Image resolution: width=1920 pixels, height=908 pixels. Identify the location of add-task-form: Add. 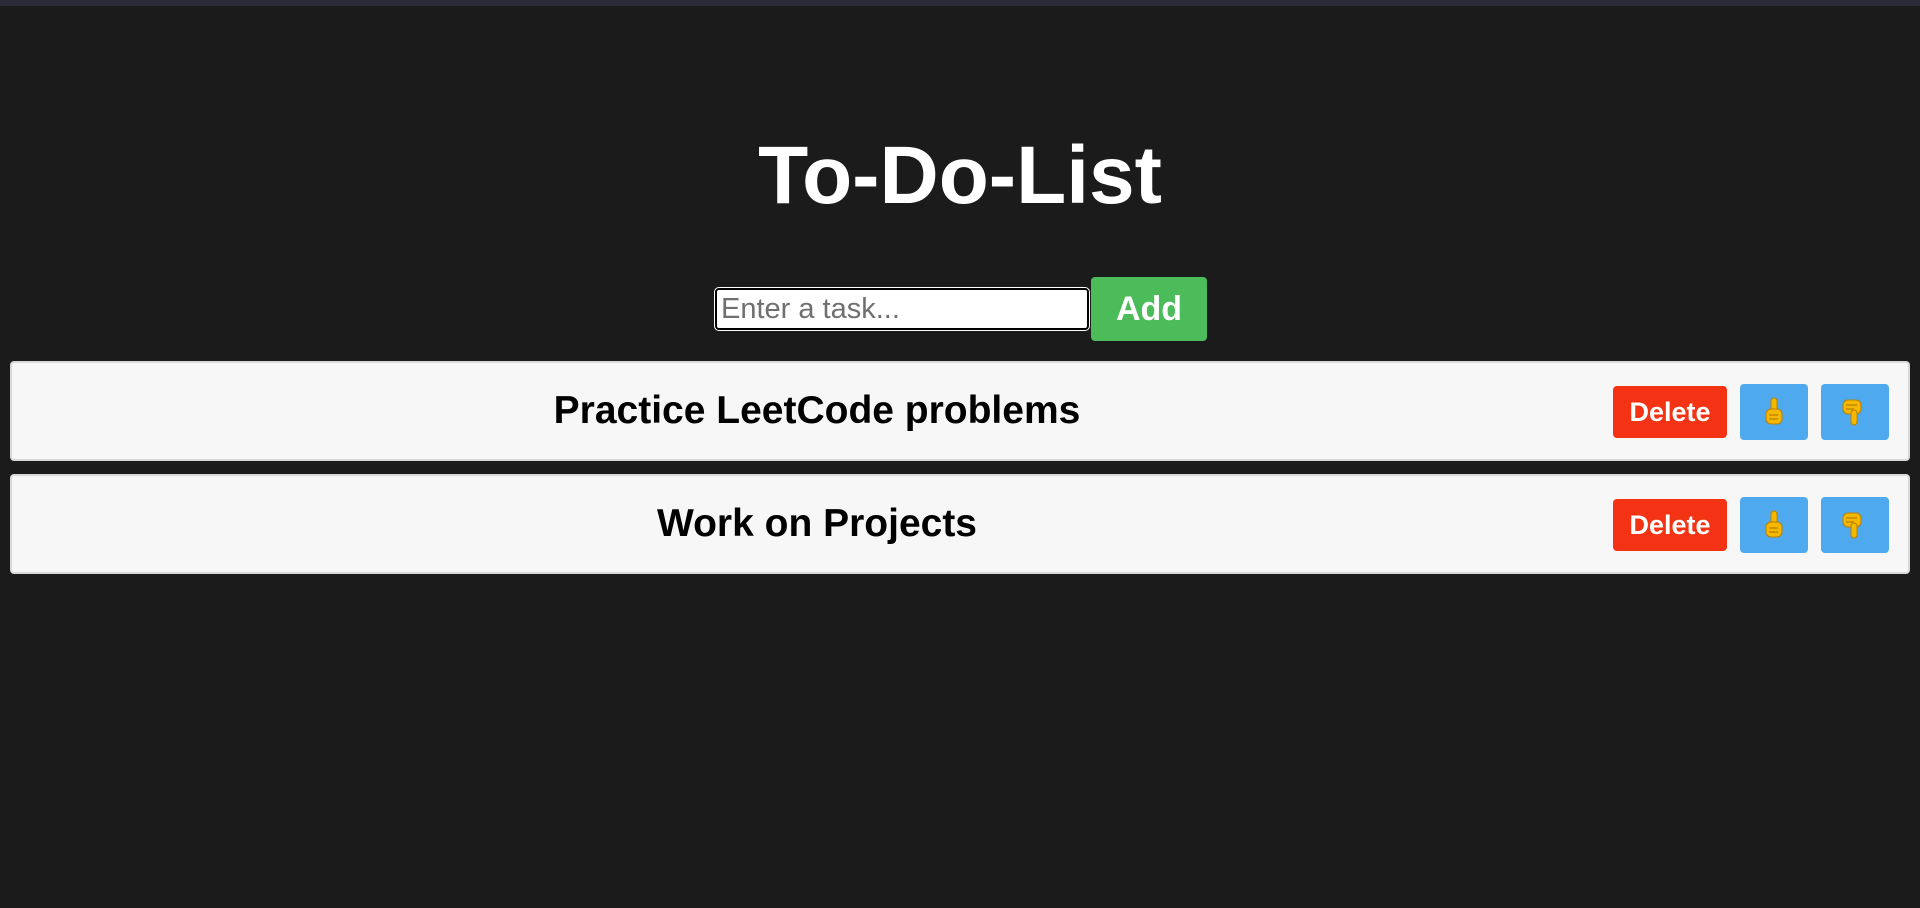
(960, 309).